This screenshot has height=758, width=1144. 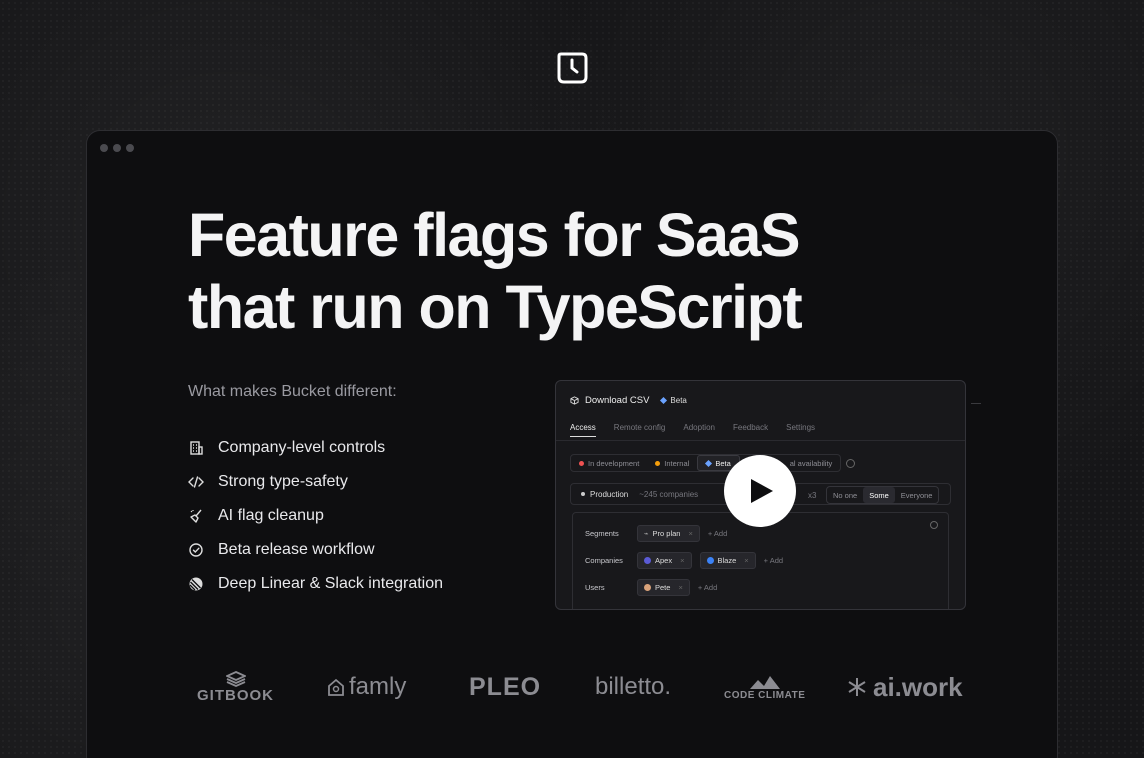 What do you see at coordinates (595, 587) in the screenshot?
I see `users-label: Users` at bounding box center [595, 587].